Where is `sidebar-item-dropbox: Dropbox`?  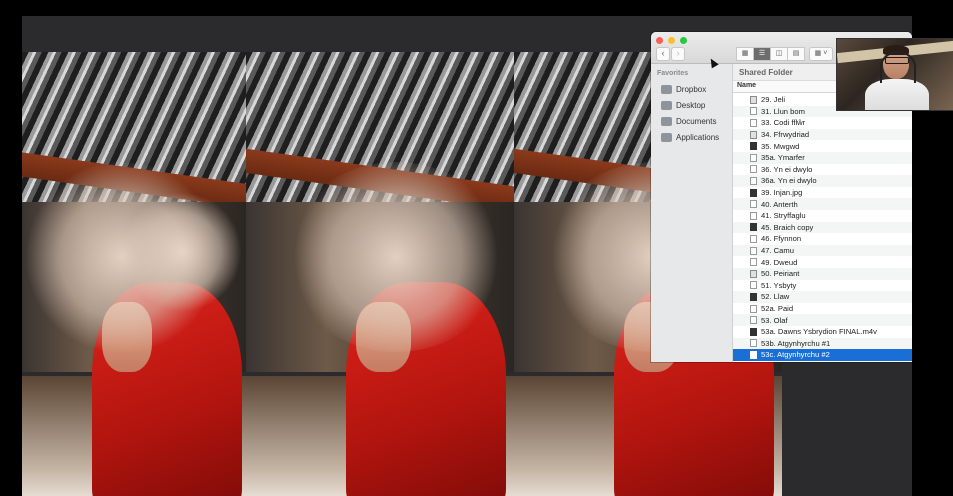
sidebar-item-dropbox: Dropbox is located at coordinates (683, 89).